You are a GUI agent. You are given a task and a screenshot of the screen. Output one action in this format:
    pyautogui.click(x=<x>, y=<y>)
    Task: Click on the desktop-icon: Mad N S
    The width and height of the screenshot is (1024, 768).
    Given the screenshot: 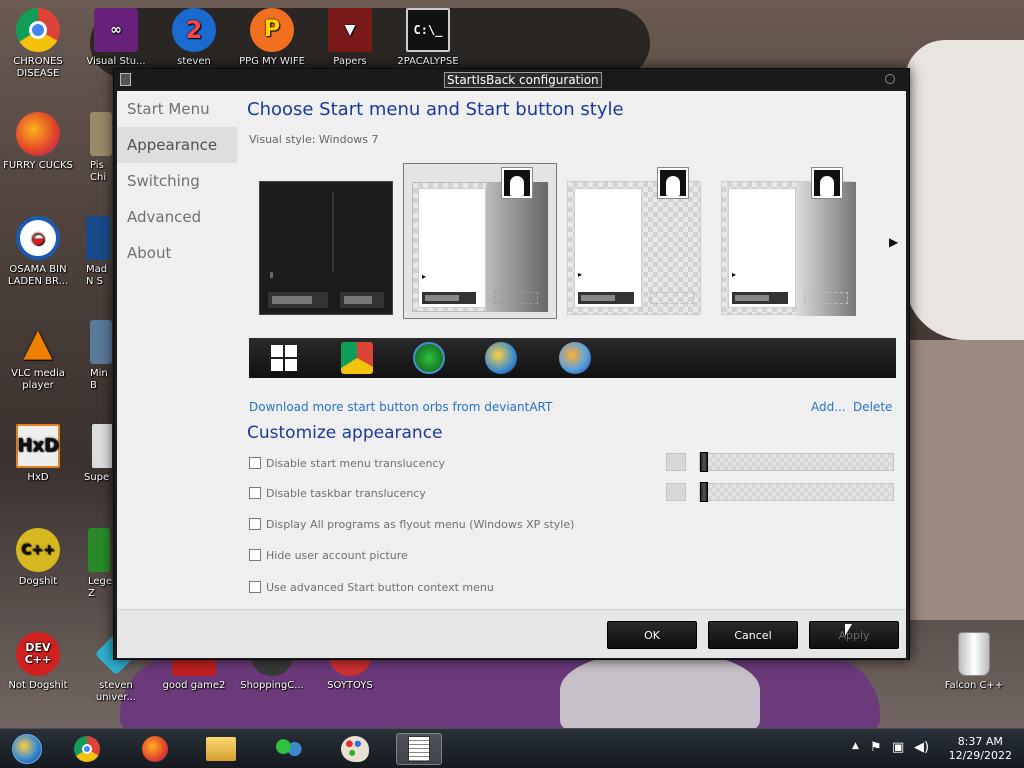 What is the action you would take?
    pyautogui.click(x=95, y=252)
    